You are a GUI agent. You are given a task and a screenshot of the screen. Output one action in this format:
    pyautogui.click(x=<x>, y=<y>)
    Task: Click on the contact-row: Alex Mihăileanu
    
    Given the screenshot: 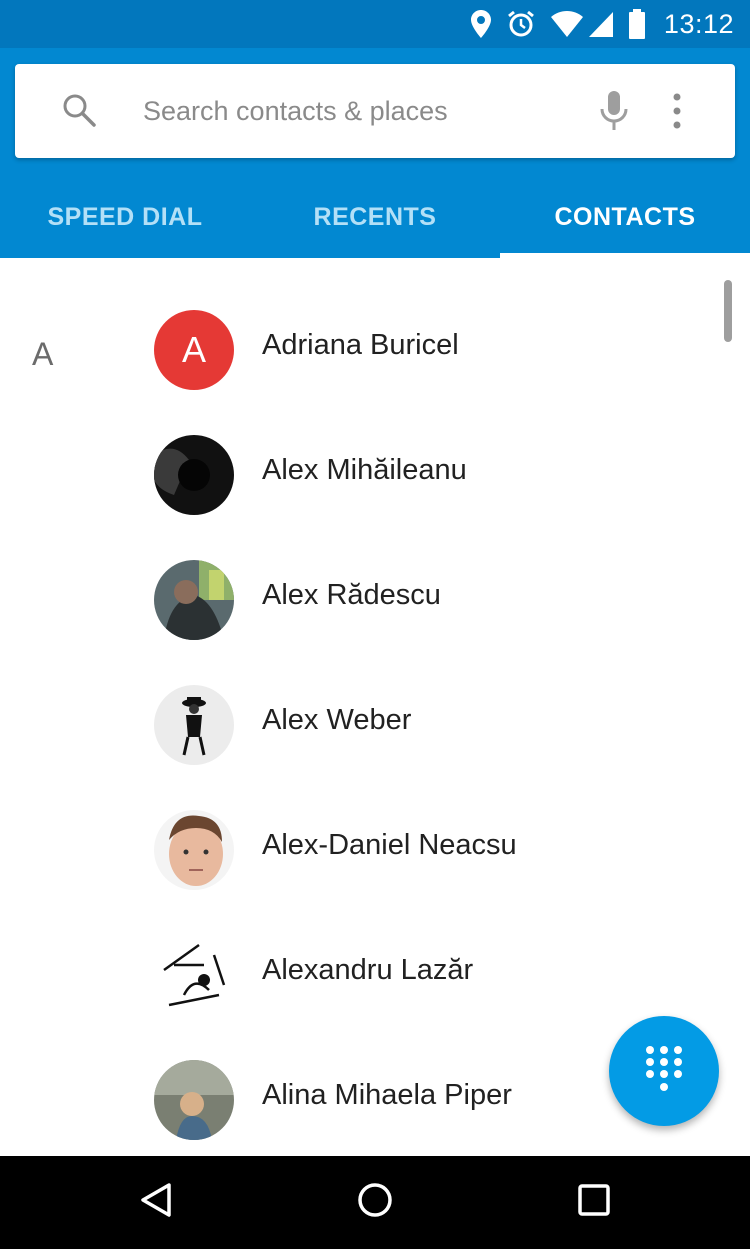 What is the action you would take?
    pyautogui.click(x=350, y=478)
    